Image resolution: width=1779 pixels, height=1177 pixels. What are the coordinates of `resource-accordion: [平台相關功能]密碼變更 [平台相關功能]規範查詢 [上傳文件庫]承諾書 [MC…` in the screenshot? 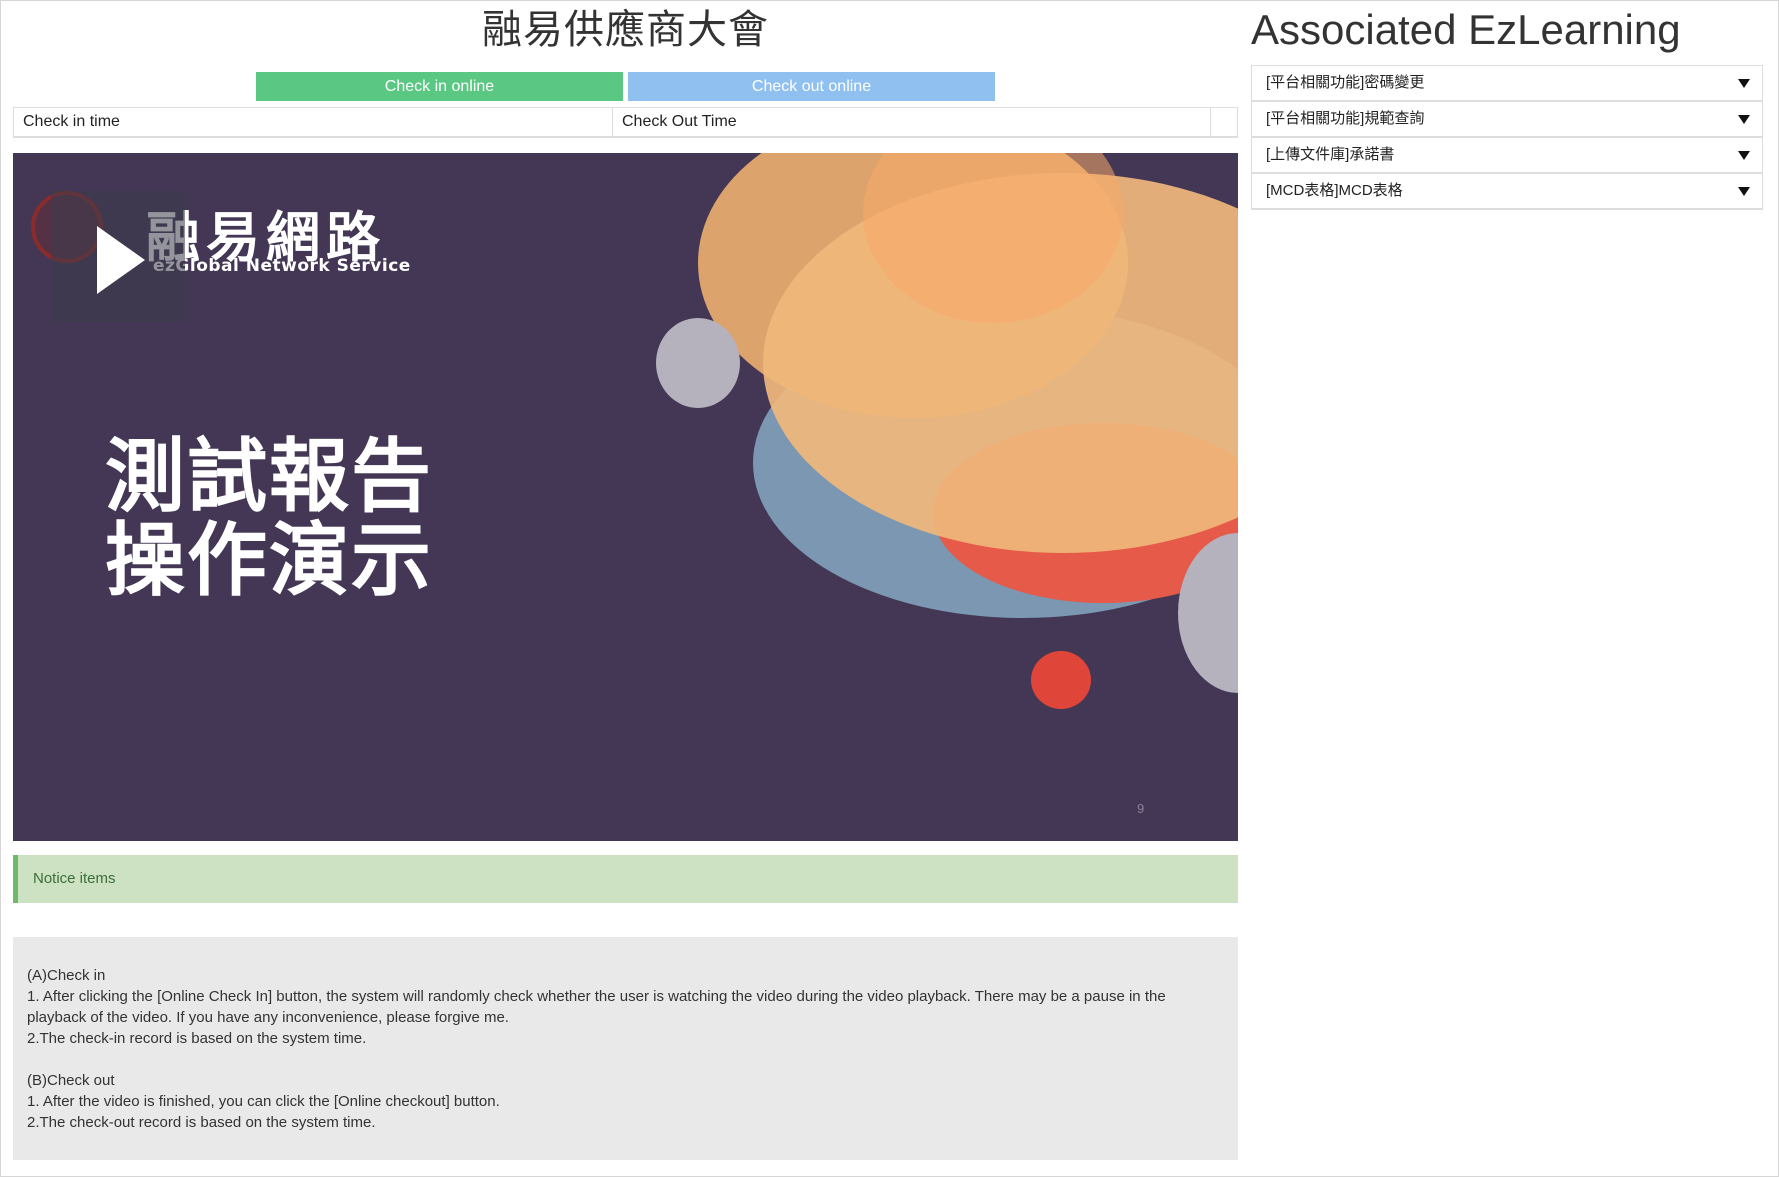 It's located at (1507, 137).